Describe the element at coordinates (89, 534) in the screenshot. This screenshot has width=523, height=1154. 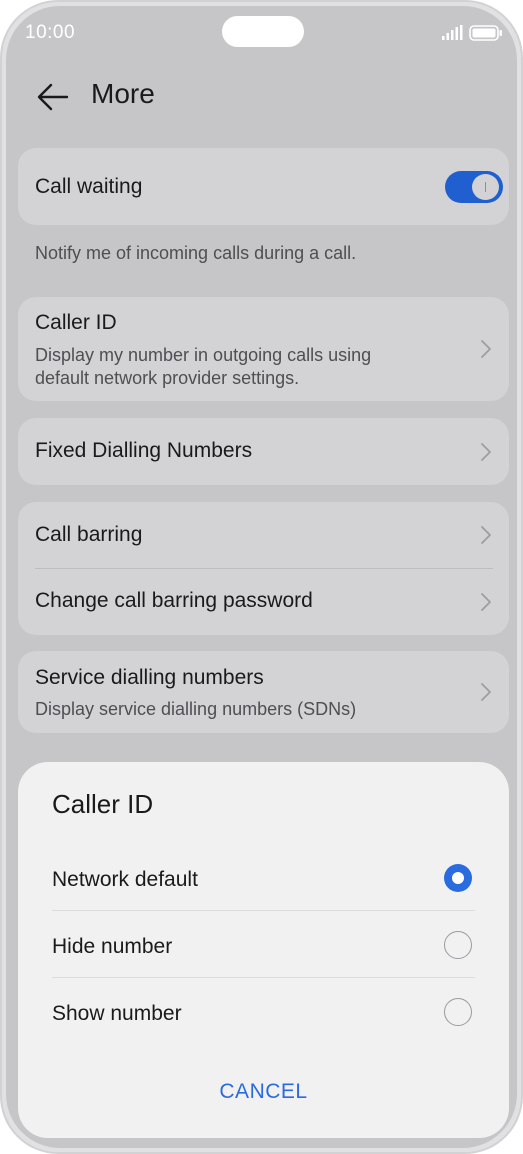
I see `call-barring-label: Call barring` at that location.